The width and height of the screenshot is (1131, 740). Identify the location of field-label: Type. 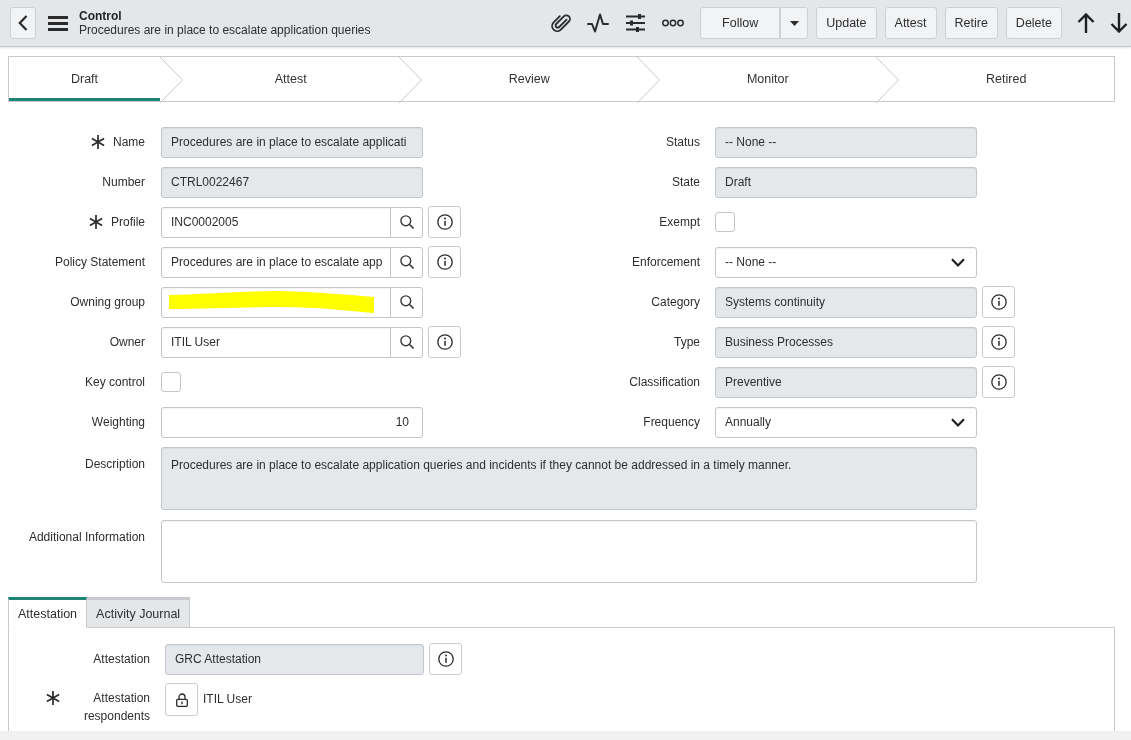
(687, 342).